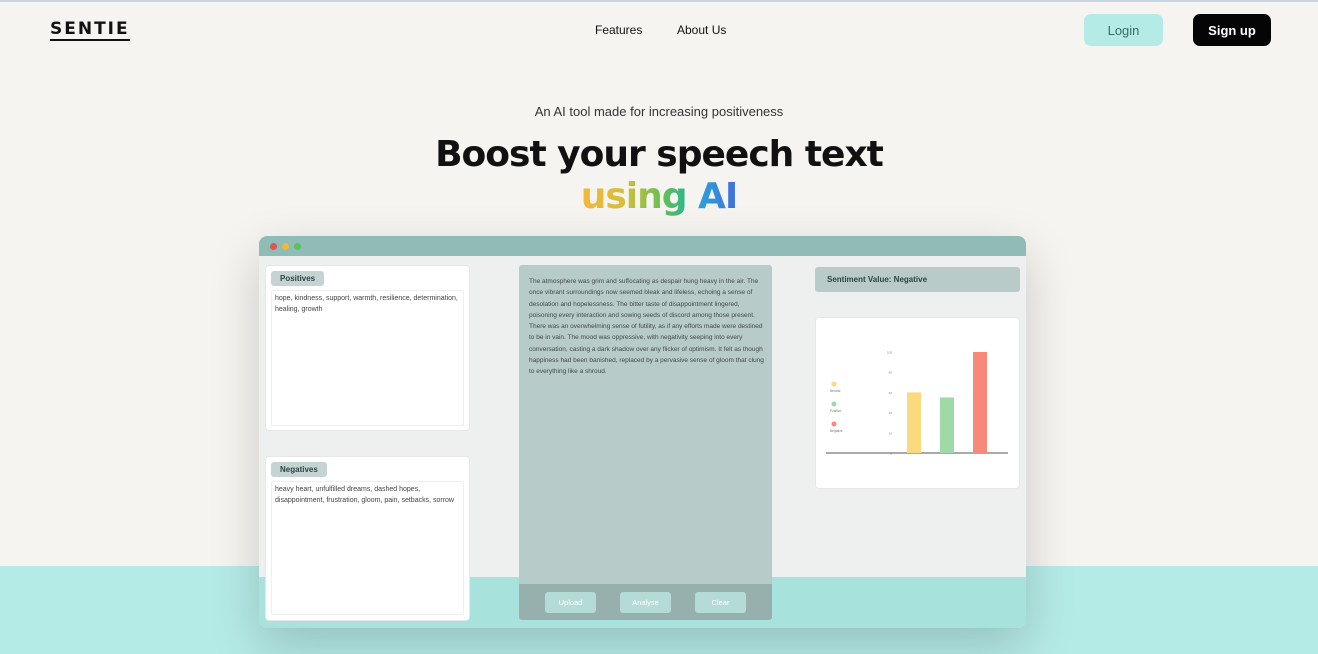  Describe the element at coordinates (285, 246) in the screenshot. I see `minimize-dot-icon` at that location.